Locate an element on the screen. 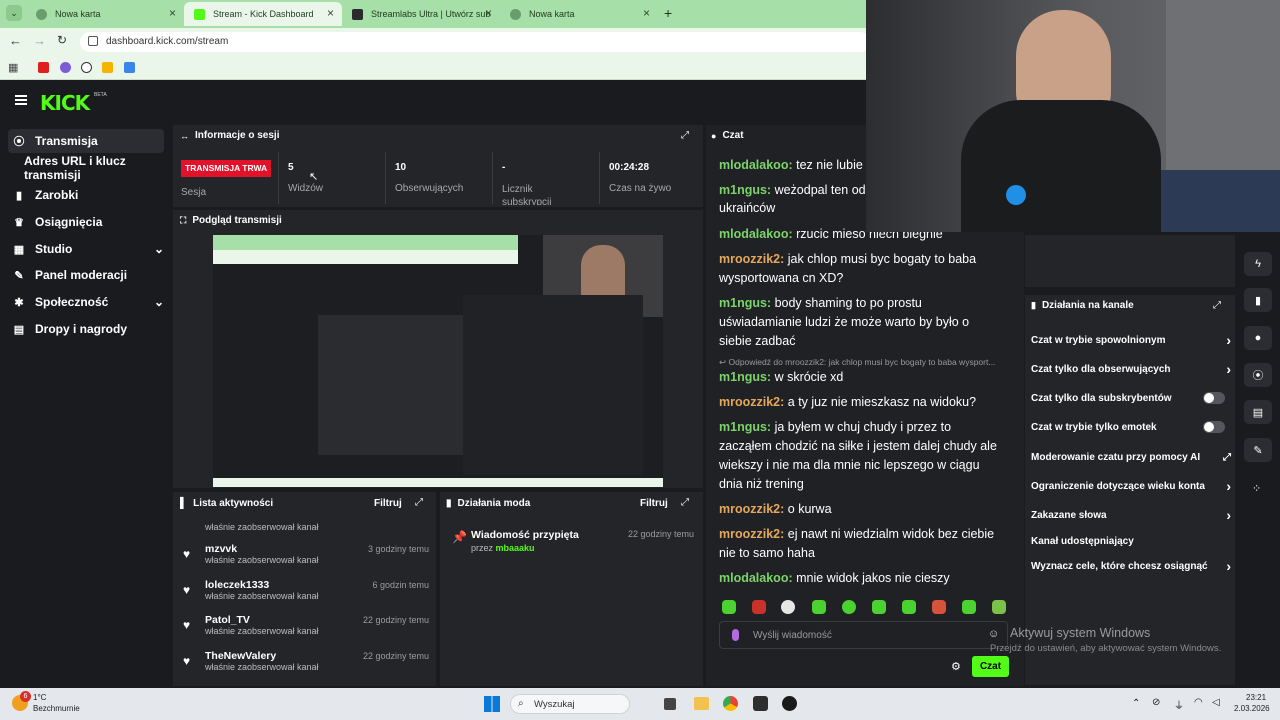 Image resolution: width=1280 pixels, height=720 pixels. channel-item-account-age: Ograniczenie dotyczące wieku konta › is located at coordinates (1131, 486).